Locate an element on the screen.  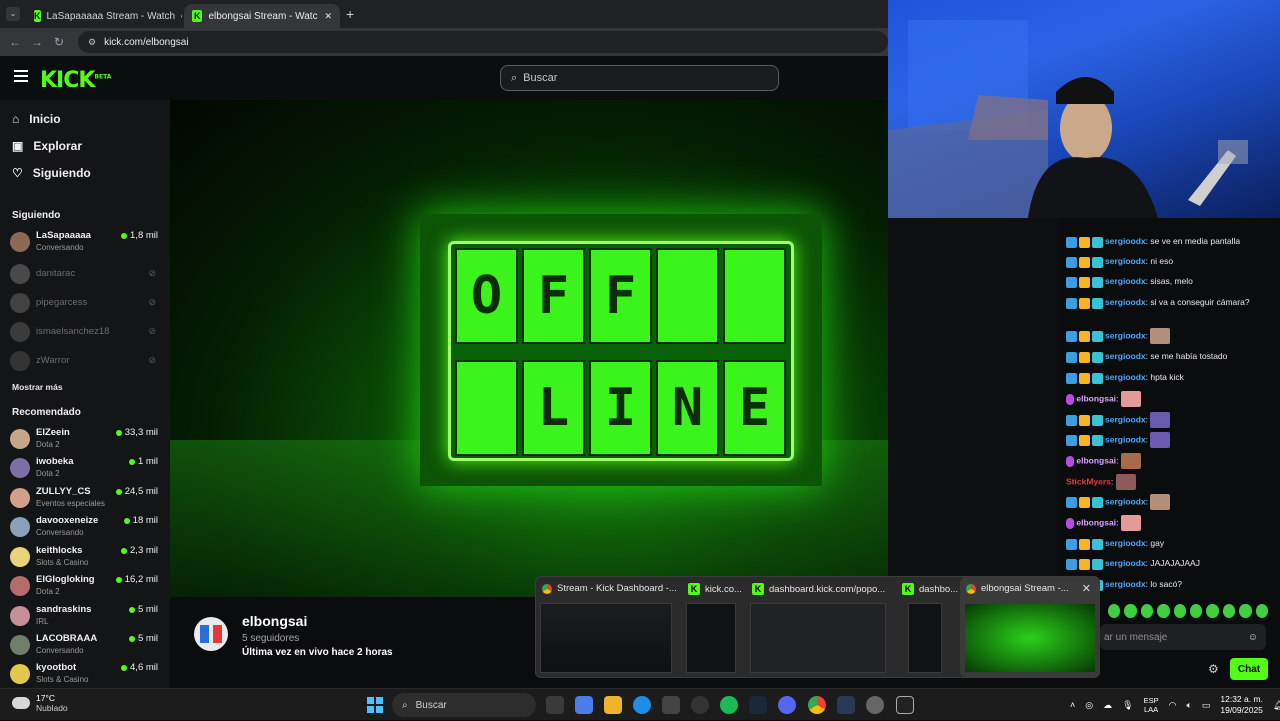
close-tab-icon: ✕ is located at coordinates (328, 16).